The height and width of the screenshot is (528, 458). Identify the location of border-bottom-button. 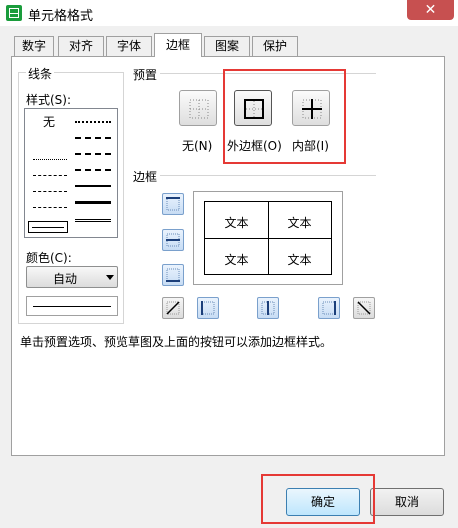
(173, 275).